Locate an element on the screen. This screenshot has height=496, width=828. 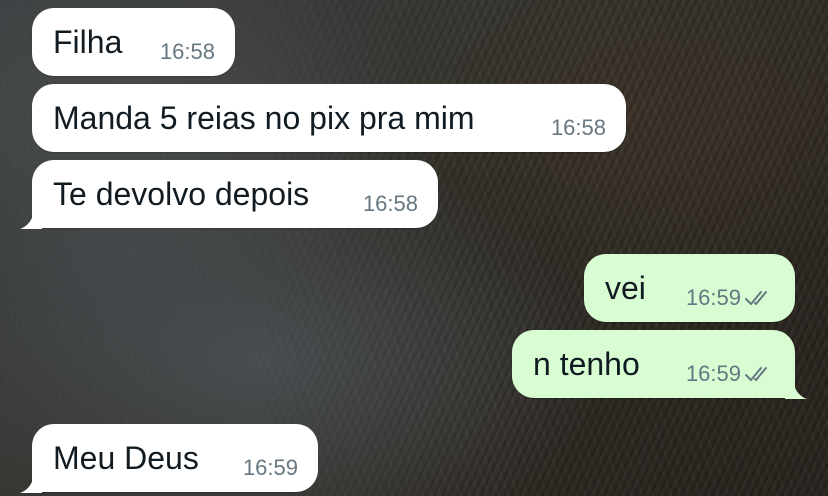
message-bubble-outgoing: n tenho 16:59 is located at coordinates (659, 364).